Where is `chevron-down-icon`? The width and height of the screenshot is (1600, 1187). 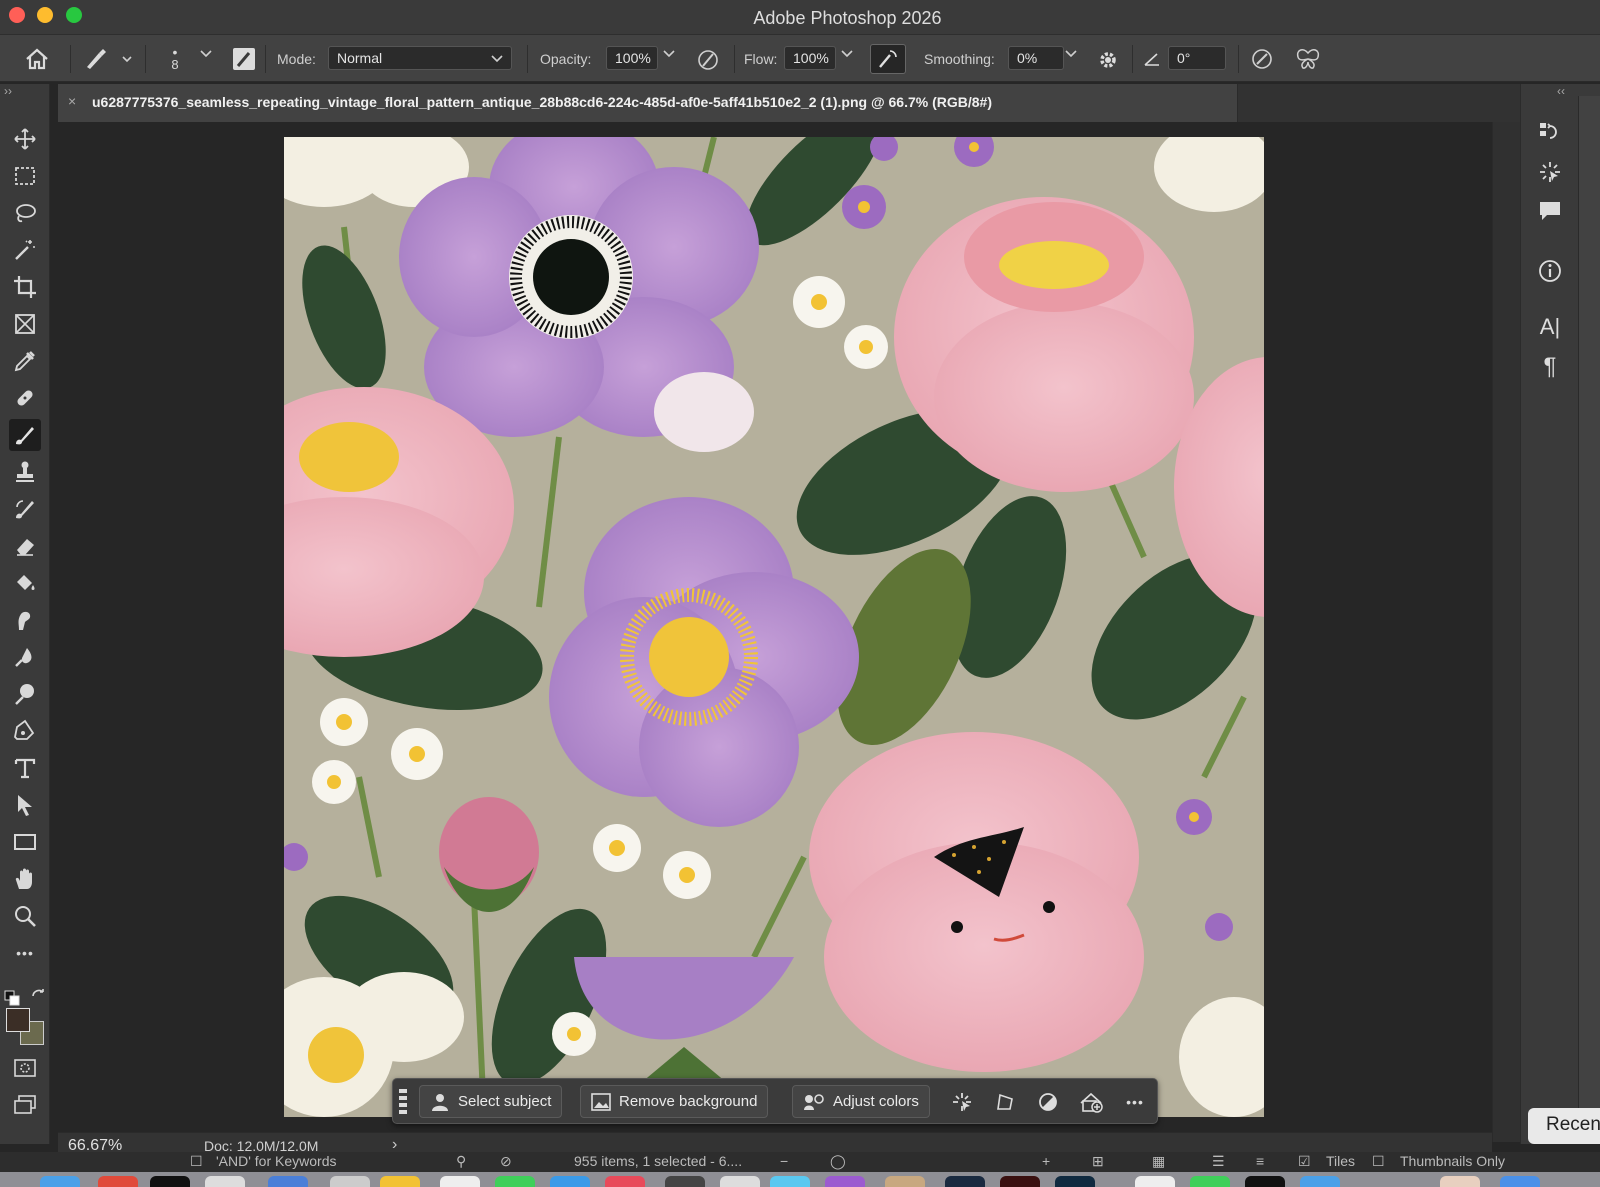
chevron-down-icon is located at coordinates (206, 55).